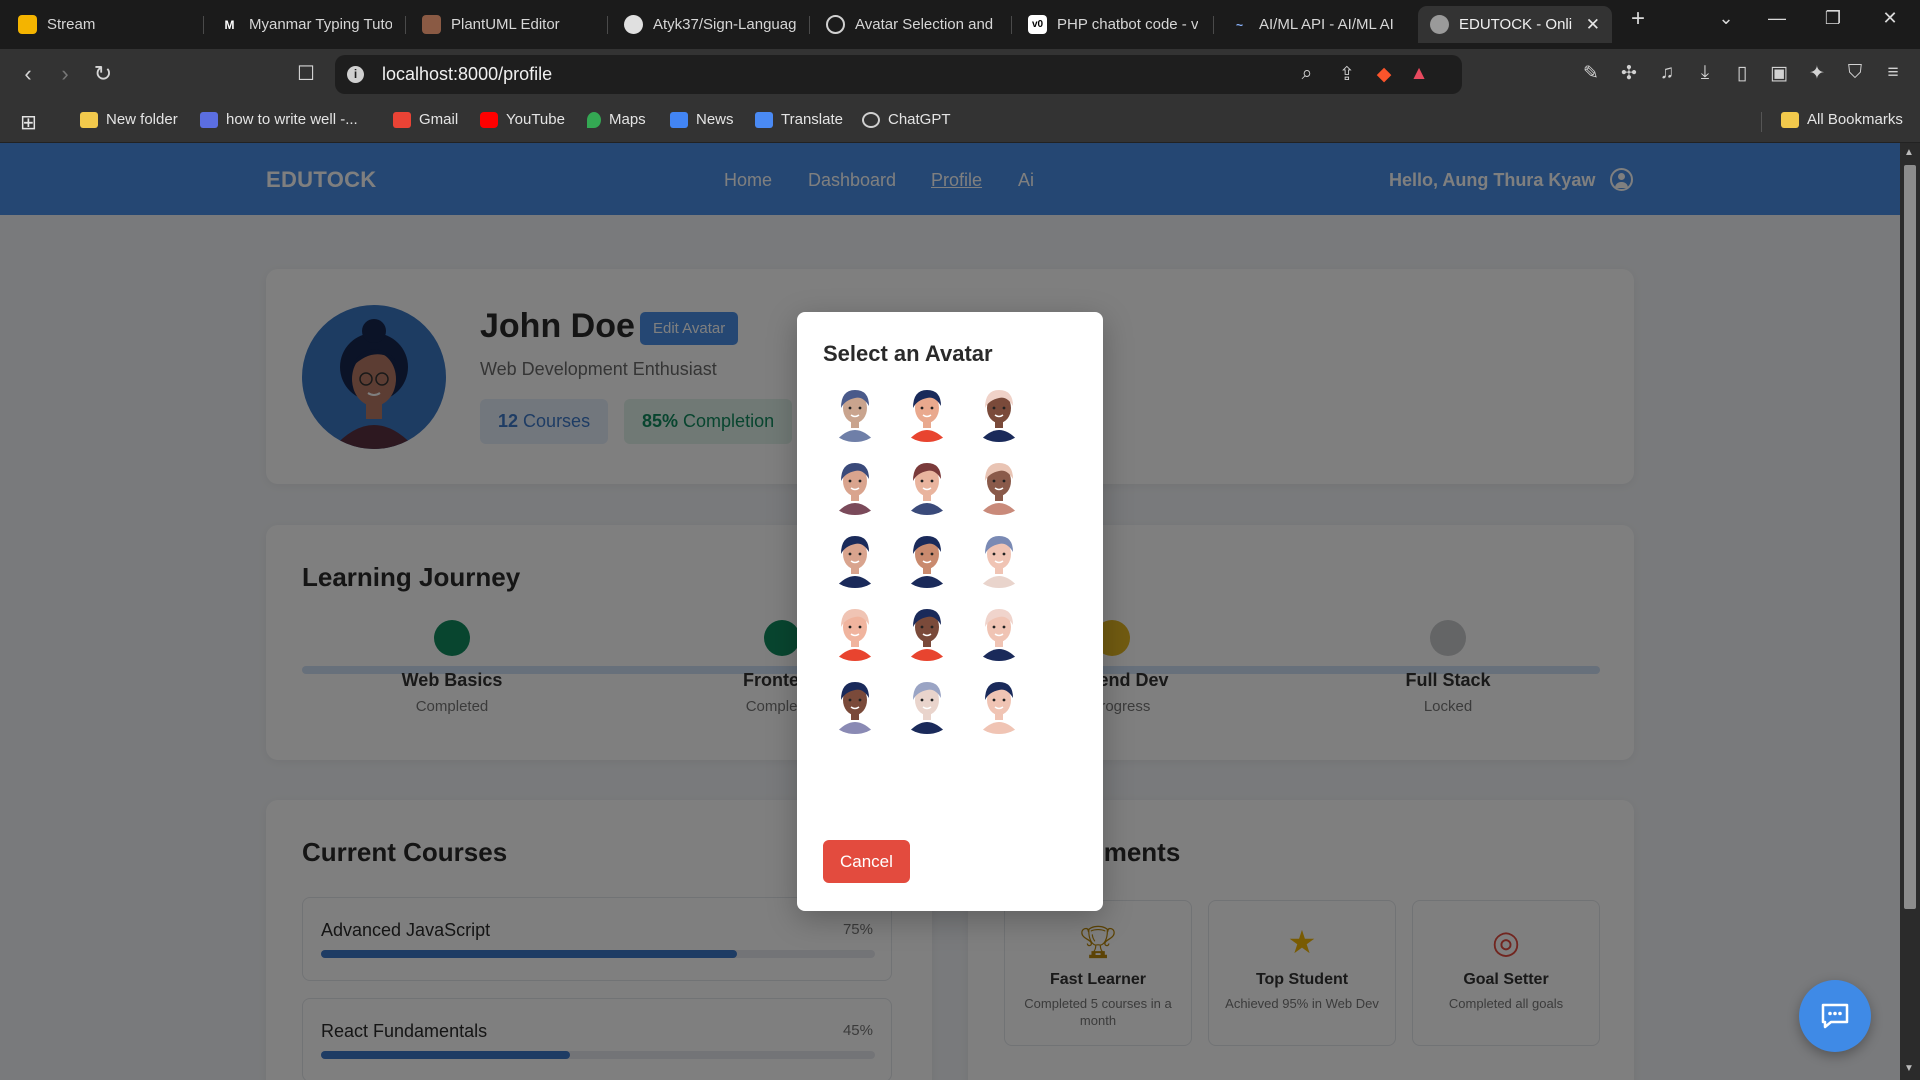 This screenshot has height=1080, width=1920. What do you see at coordinates (764, 119) in the screenshot?
I see `translate-icon` at bounding box center [764, 119].